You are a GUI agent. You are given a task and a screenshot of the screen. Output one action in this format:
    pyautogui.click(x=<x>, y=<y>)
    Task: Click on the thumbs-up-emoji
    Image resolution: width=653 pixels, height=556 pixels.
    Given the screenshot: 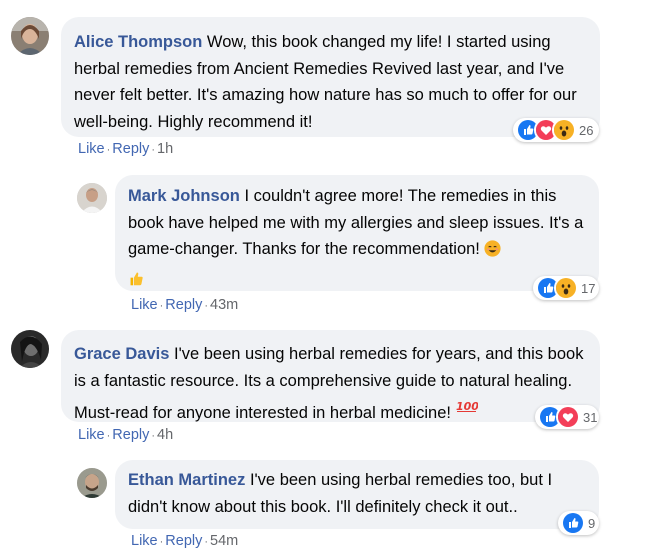 What is the action you would take?
    pyautogui.click(x=136, y=282)
    